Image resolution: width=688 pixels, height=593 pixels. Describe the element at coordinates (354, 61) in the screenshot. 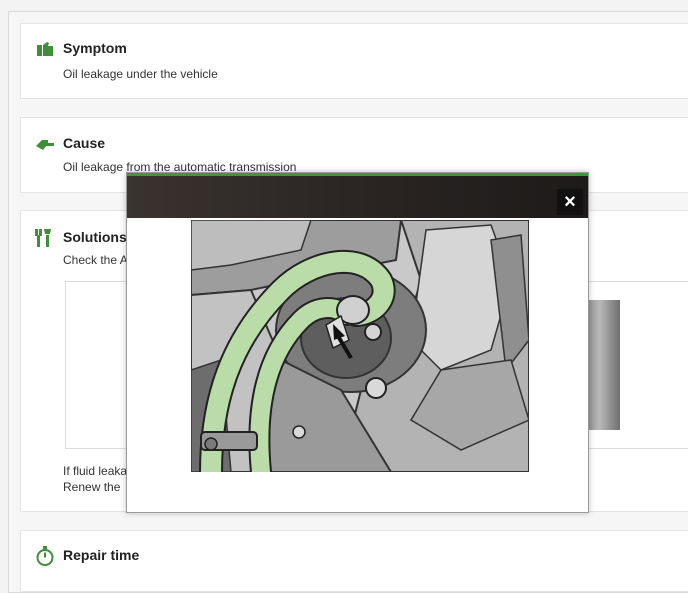

I see `symptom-card: Symptom Oil leakage under the vehicle` at that location.